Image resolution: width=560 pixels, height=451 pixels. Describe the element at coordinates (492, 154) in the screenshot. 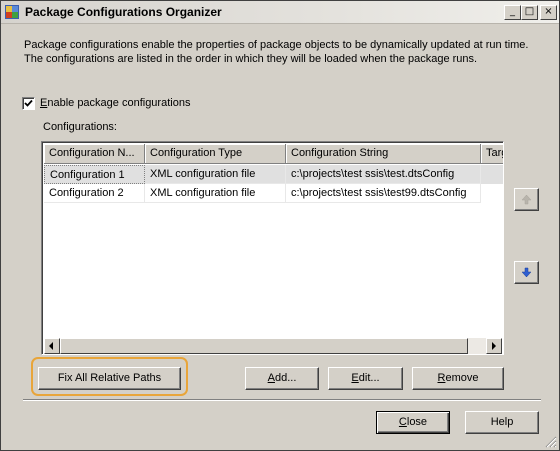

I see `column-header-target: Targ` at that location.